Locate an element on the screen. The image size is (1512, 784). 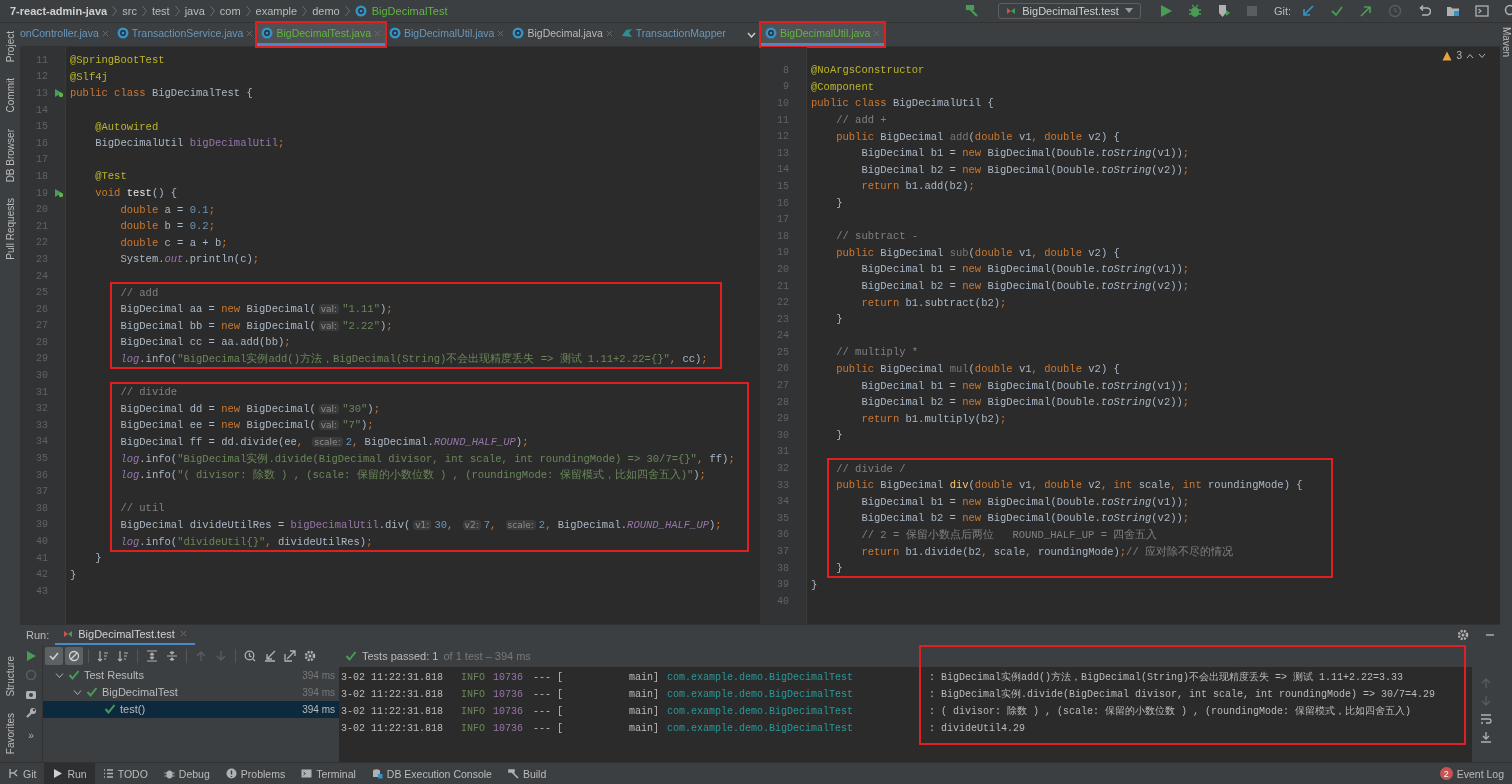
tool-window-tab: Favorites is located at coordinates (10, 733).